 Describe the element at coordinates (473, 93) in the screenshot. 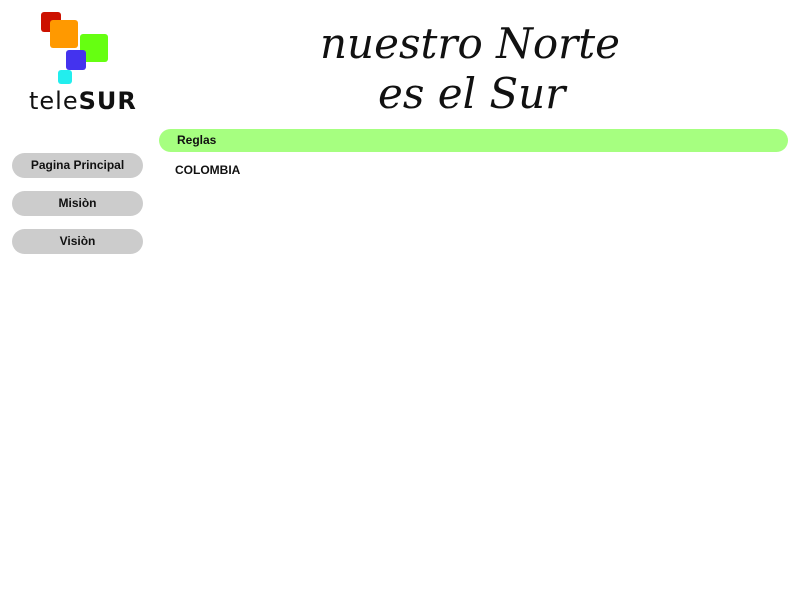

I see `slogan-line-2: es el Sur` at that location.